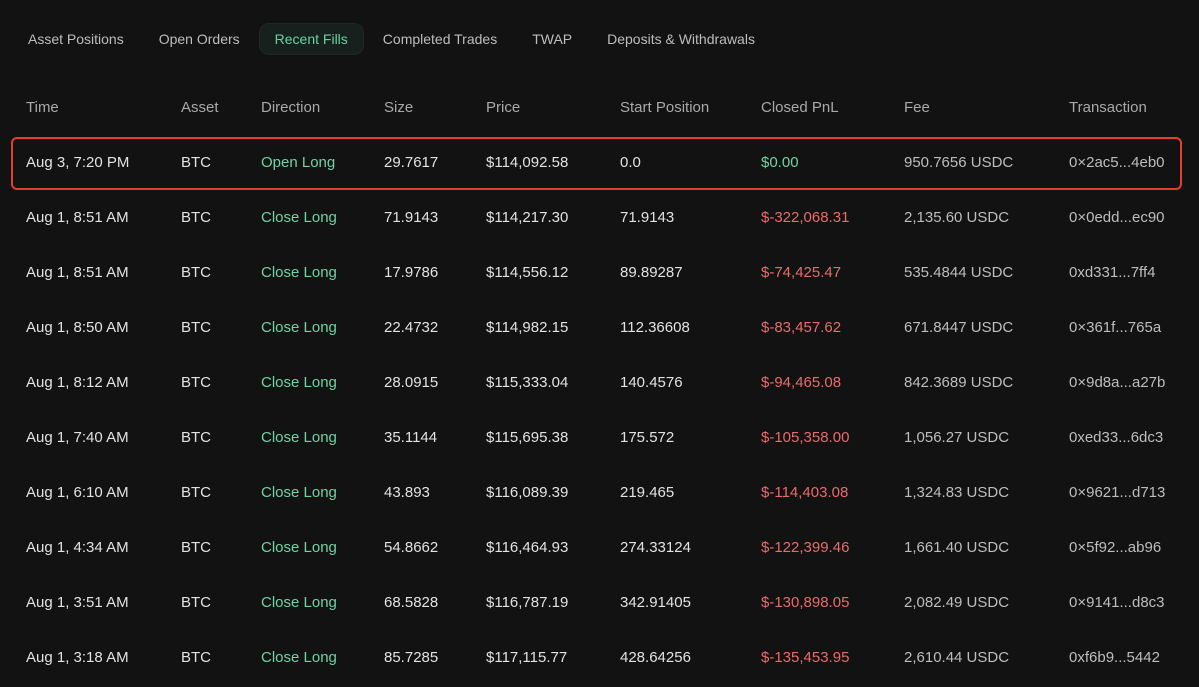 The image size is (1199, 687). Describe the element at coordinates (647, 437) in the screenshot. I see `start-position-cell: 175.572` at that location.